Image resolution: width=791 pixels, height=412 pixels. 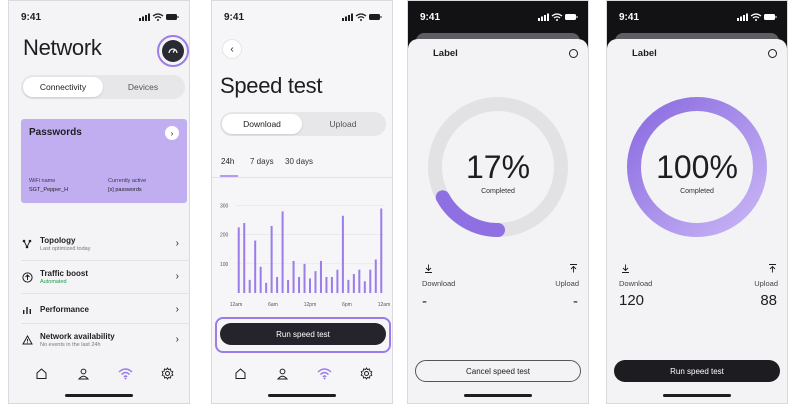 I want to click on item-subtitle: No events in the last 24h, so click(x=70, y=345).